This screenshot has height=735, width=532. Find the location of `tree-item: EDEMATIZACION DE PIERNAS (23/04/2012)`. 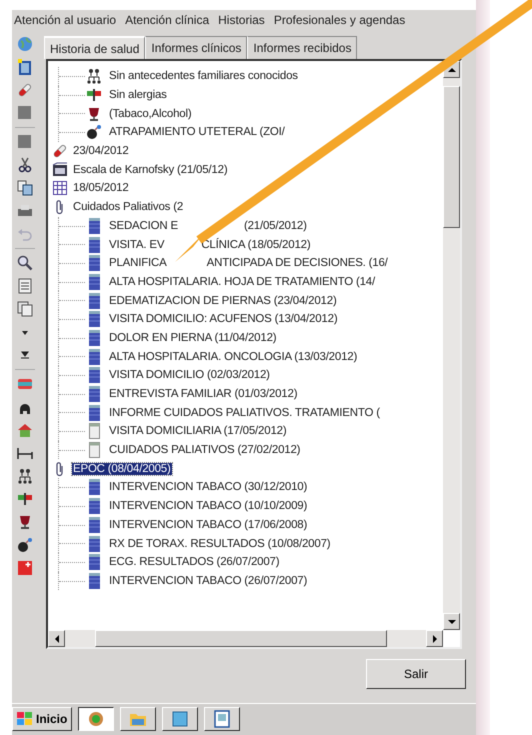

tree-item: EDEMATIZACION DE PIERNAS (23/04/2012) is located at coordinates (223, 300).